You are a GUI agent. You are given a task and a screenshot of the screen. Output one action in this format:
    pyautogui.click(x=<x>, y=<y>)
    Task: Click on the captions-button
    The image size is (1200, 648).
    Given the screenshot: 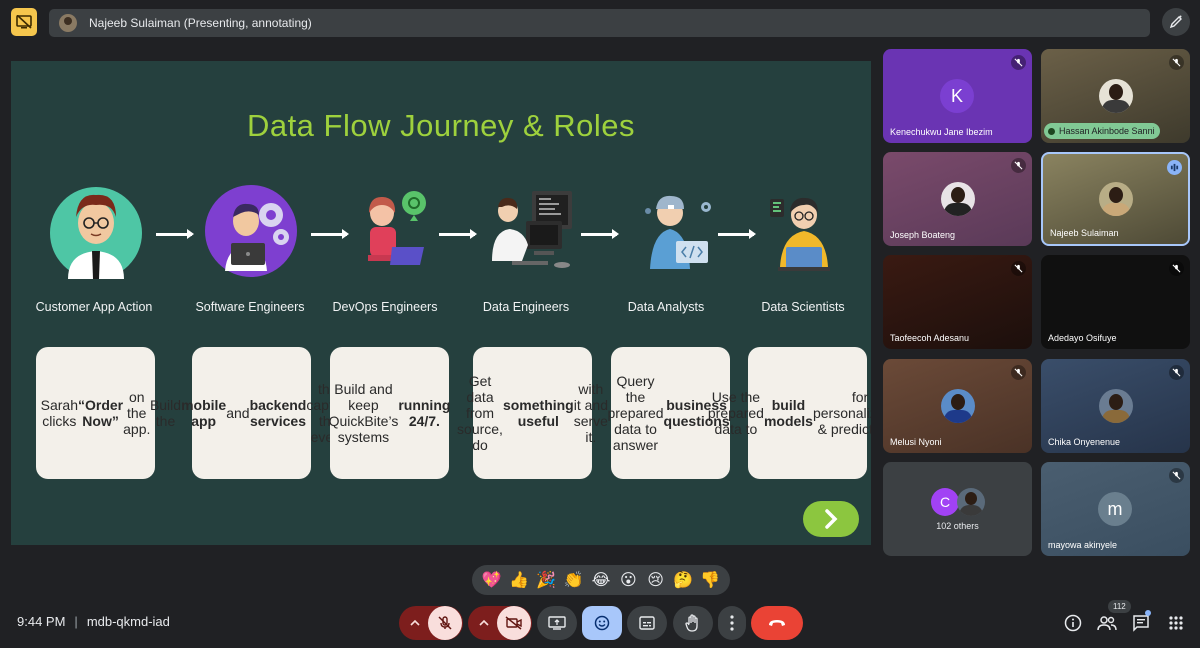 What is the action you would take?
    pyautogui.click(x=647, y=623)
    